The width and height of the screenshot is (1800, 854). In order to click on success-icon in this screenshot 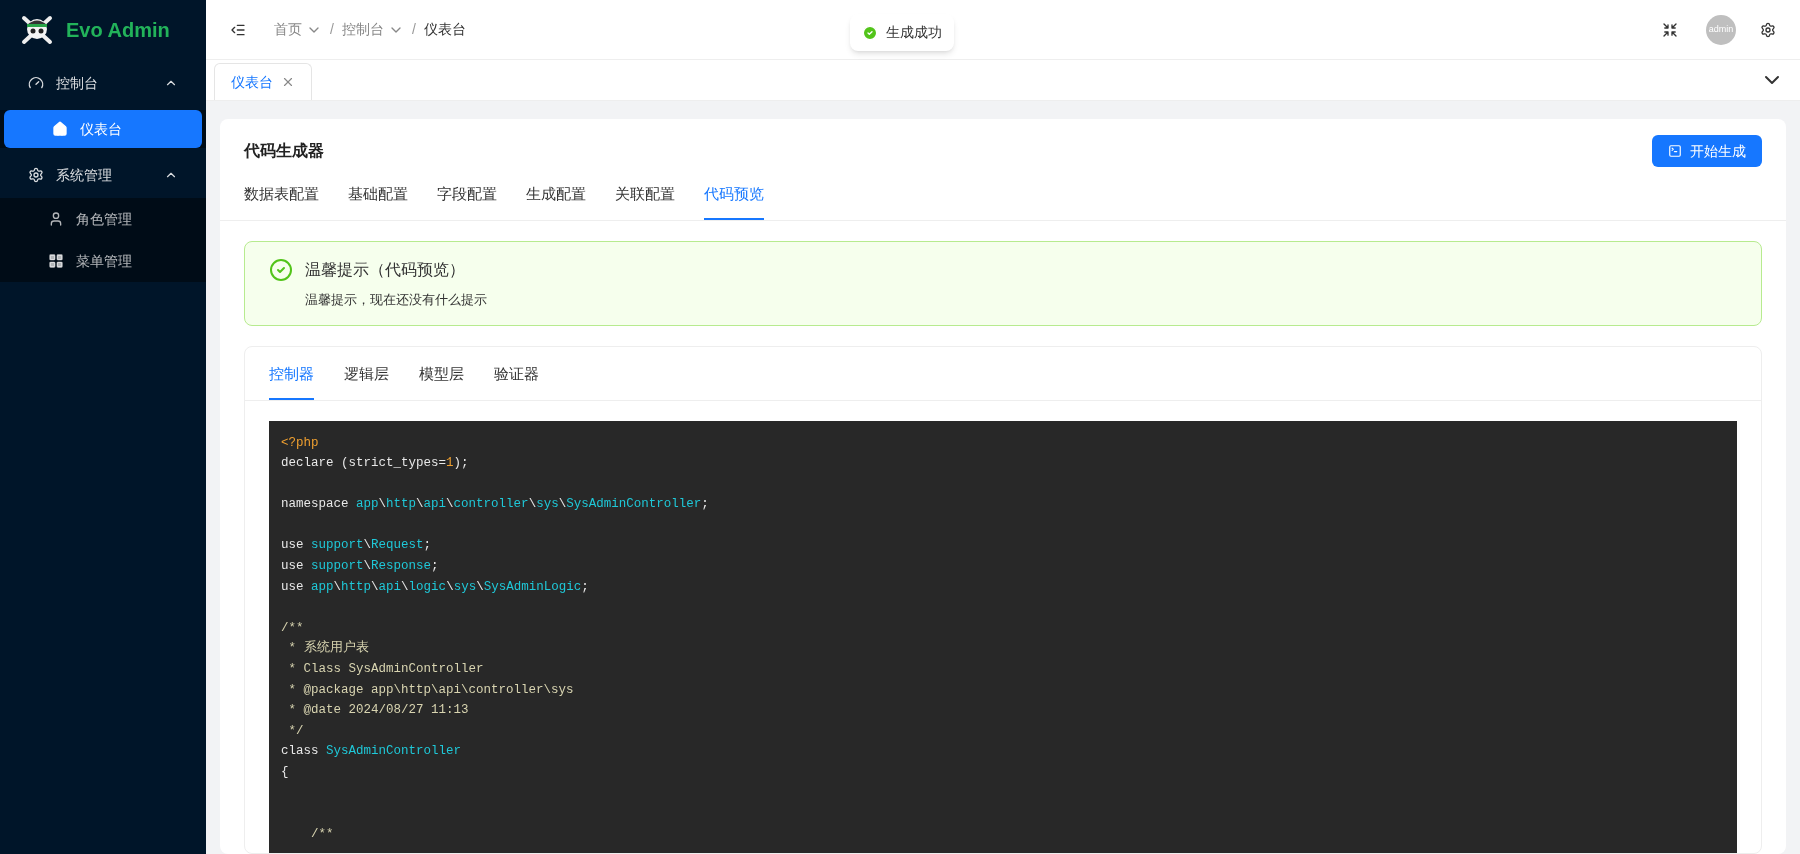, I will do `click(870, 32)`.